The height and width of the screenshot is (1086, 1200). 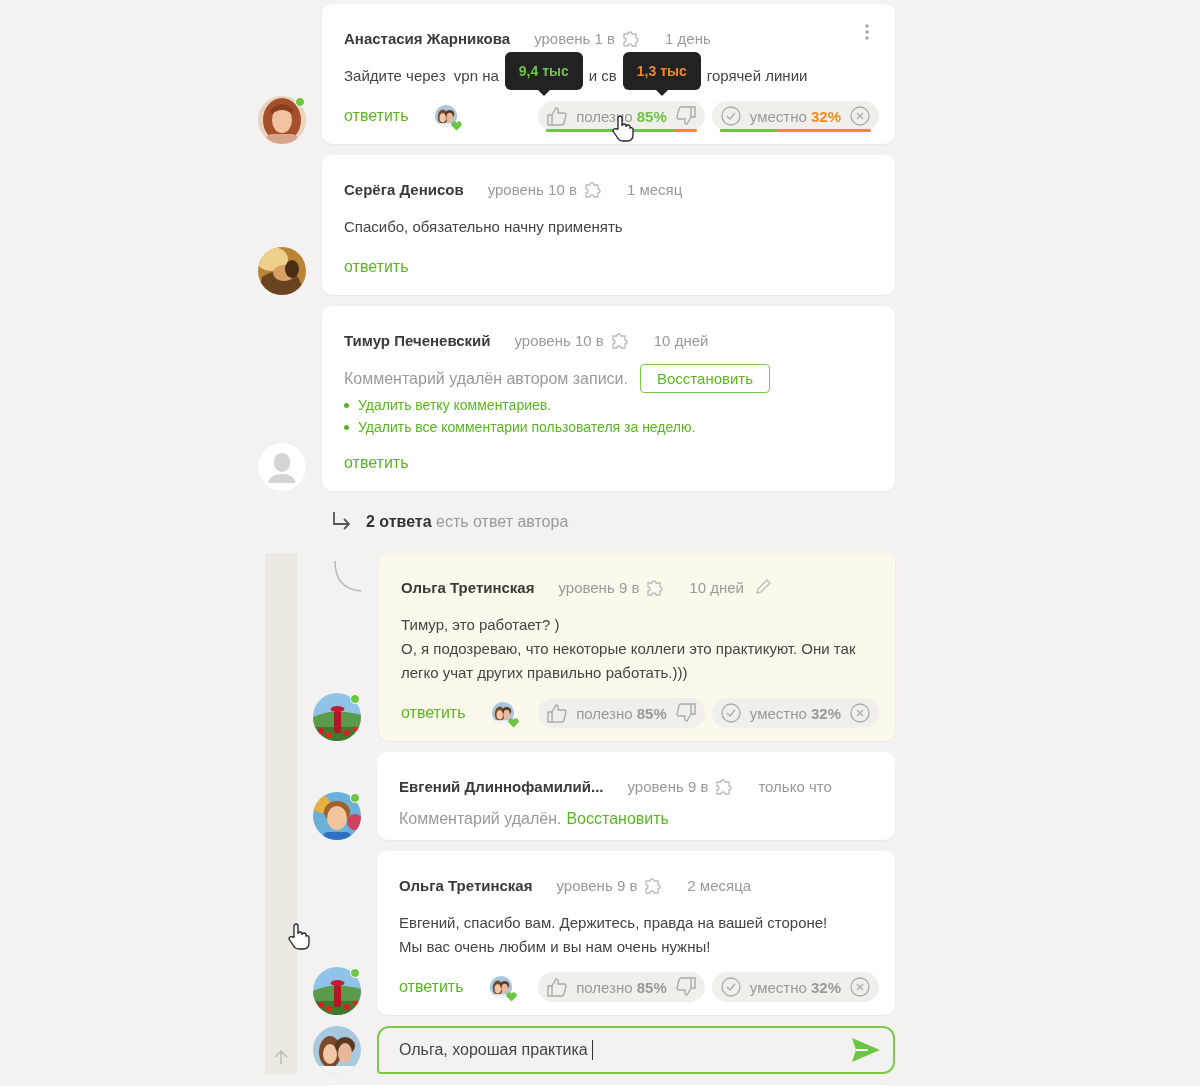 I want to click on text-cursor, so click(x=592, y=1050).